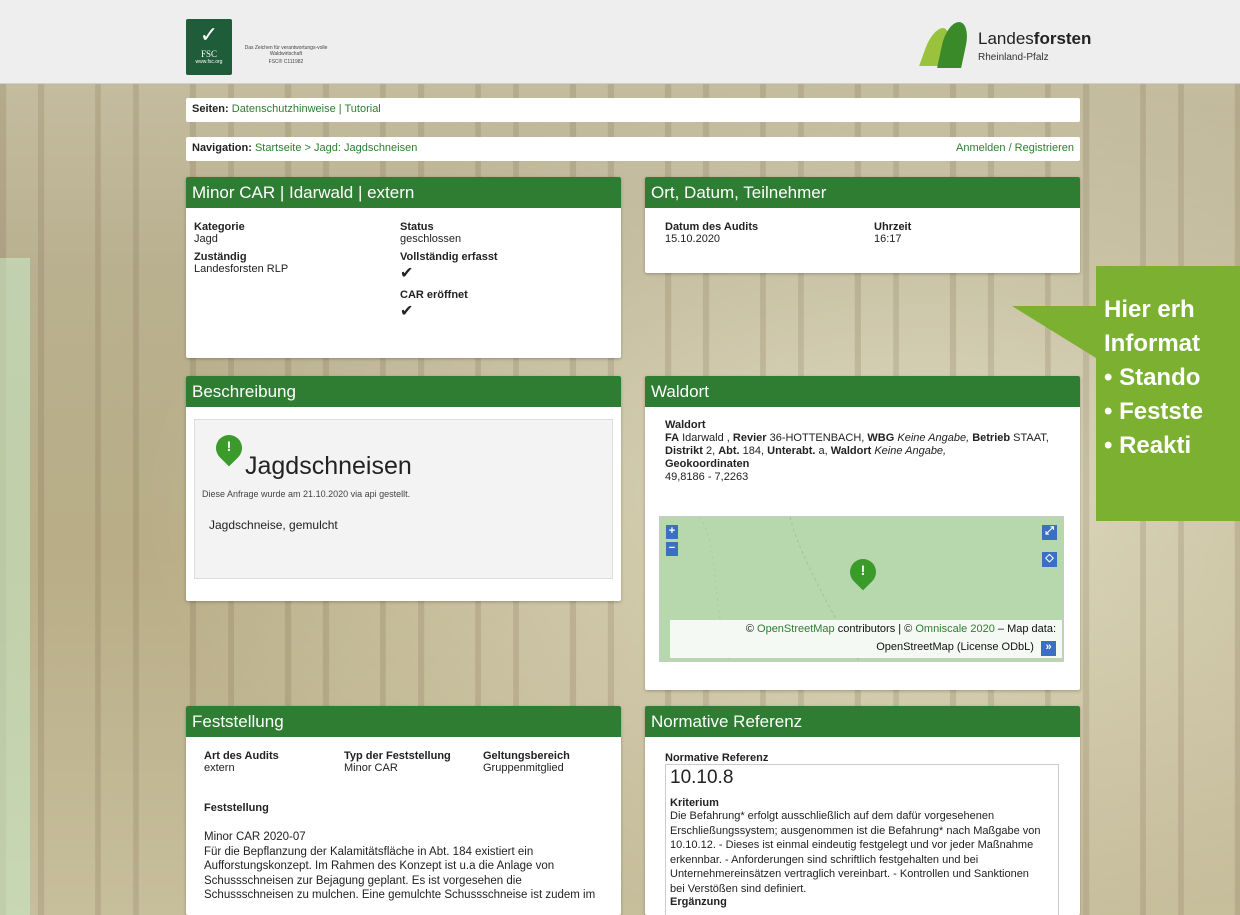 The width and height of the screenshot is (1240, 915). What do you see at coordinates (672, 549) in the screenshot?
I see `zoom-out-button: −` at bounding box center [672, 549].